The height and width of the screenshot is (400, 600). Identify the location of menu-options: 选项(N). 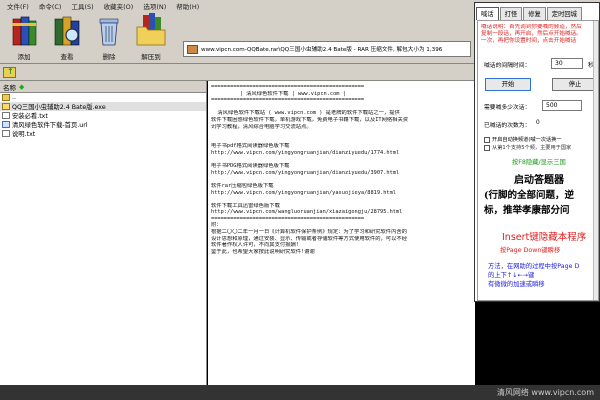
(154, 6).